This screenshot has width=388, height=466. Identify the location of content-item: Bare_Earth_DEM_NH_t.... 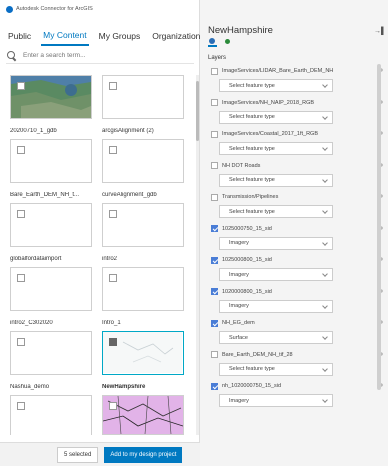
(51, 169).